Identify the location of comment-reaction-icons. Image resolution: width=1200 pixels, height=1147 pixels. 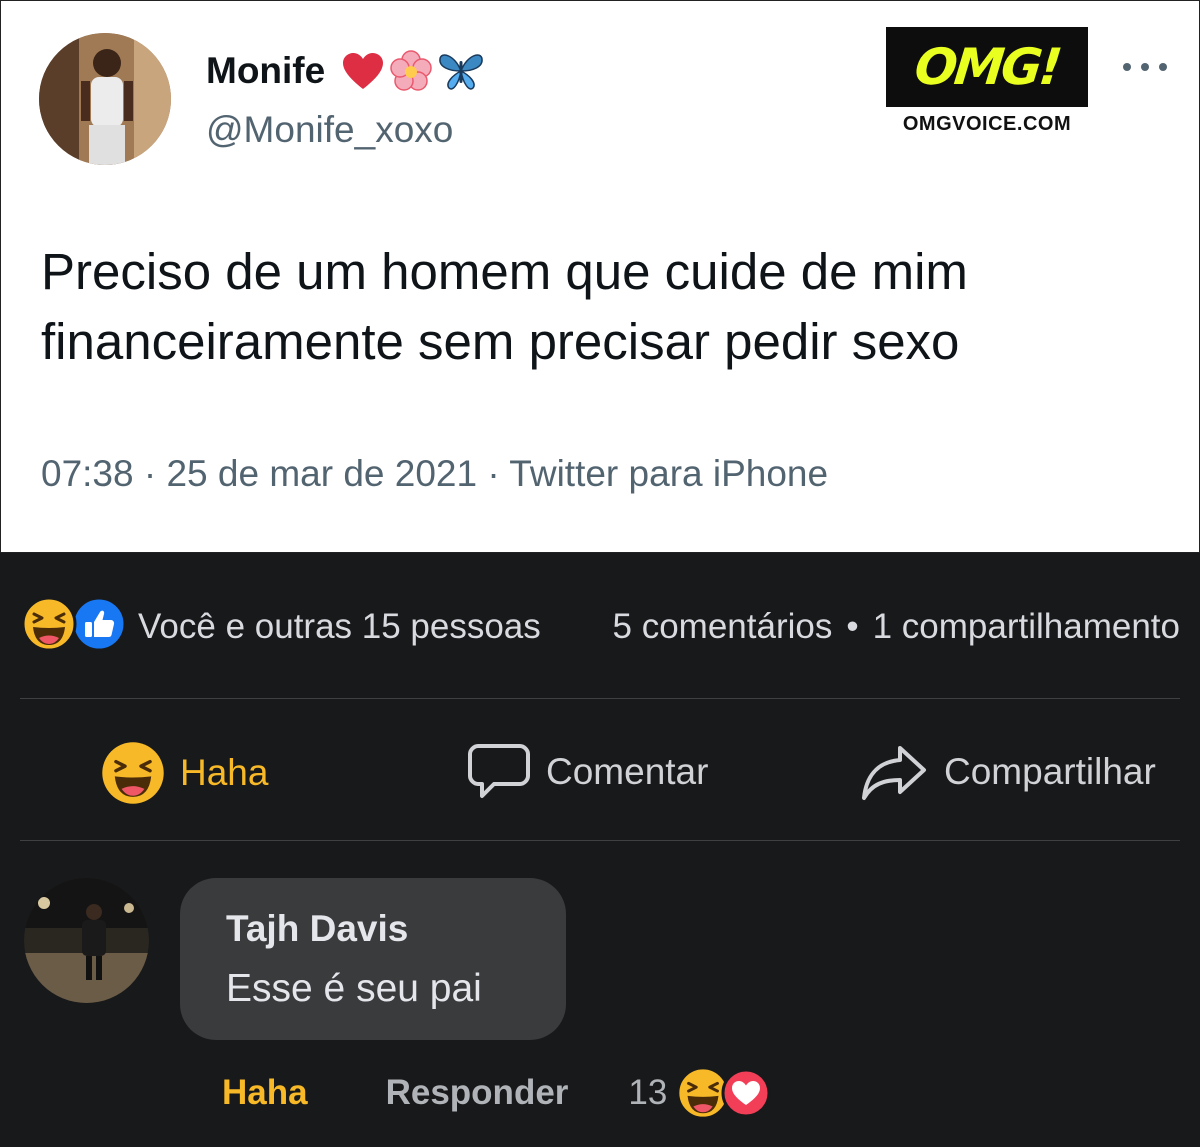
(723, 1093).